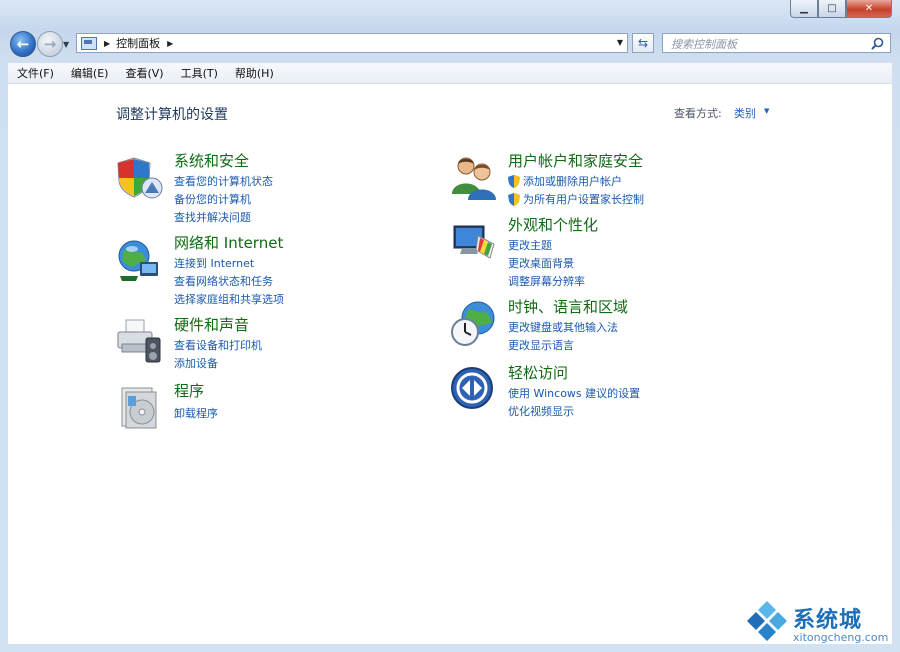  What do you see at coordinates (541, 345) in the screenshot?
I see `link-display-language: 更改显示语言` at bounding box center [541, 345].